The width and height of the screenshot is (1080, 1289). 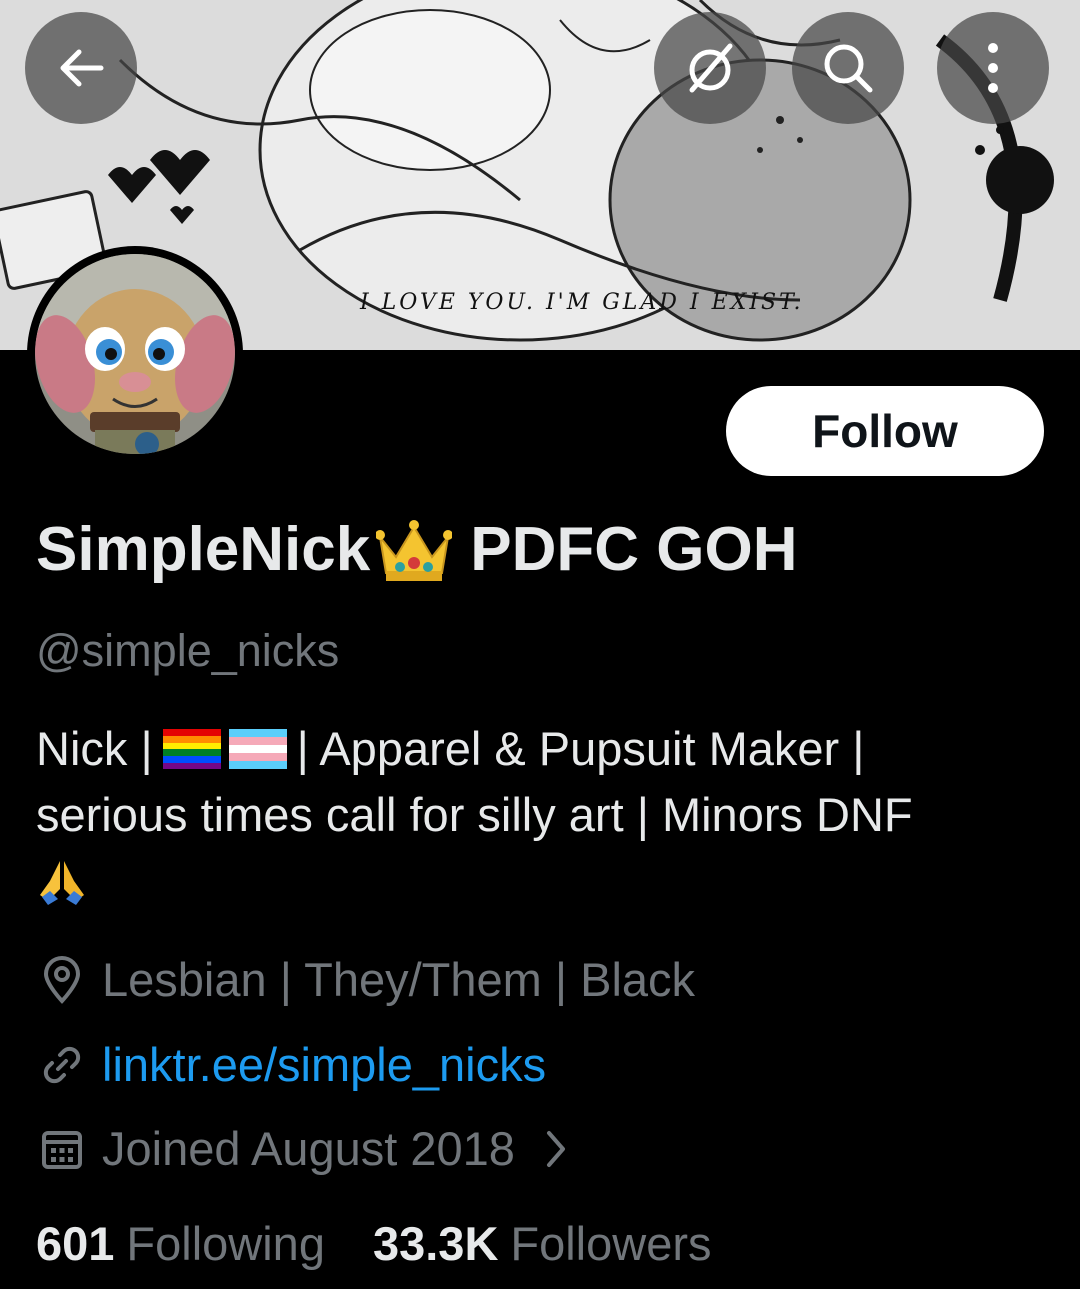 What do you see at coordinates (611, 1243) in the screenshot?
I see `followers-label: Followers` at bounding box center [611, 1243].